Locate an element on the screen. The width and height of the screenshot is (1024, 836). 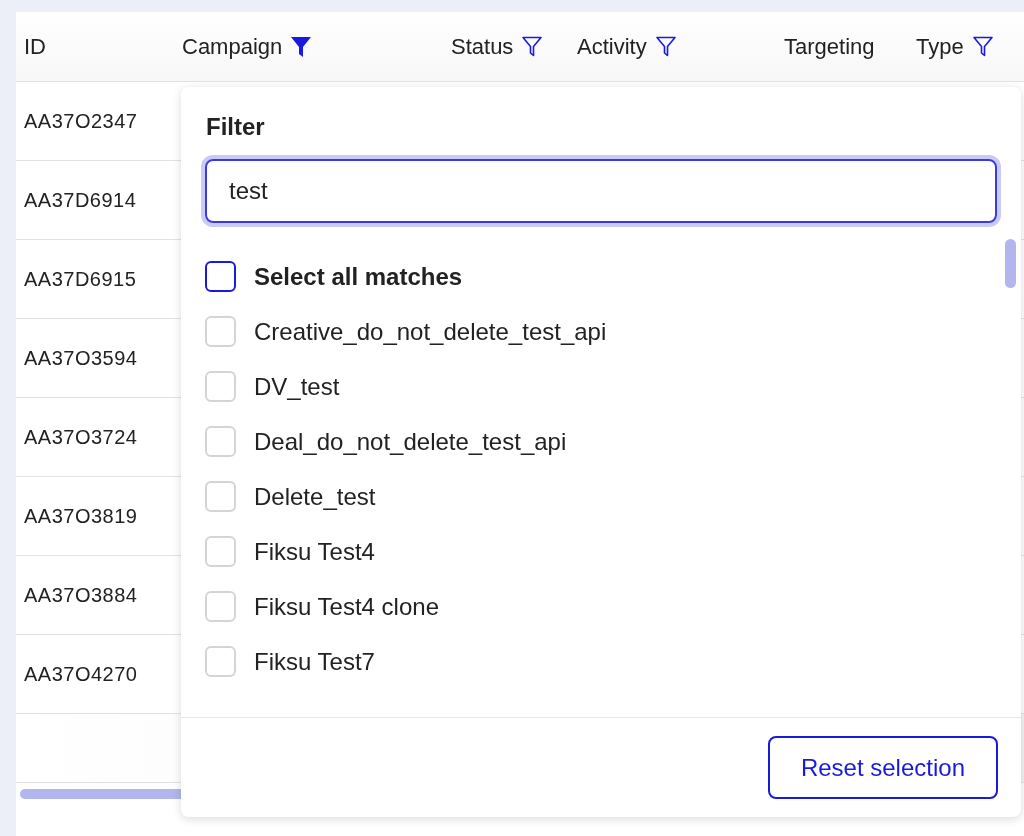
table-cell-text: AA37O4270 is located at coordinates (81, 674).